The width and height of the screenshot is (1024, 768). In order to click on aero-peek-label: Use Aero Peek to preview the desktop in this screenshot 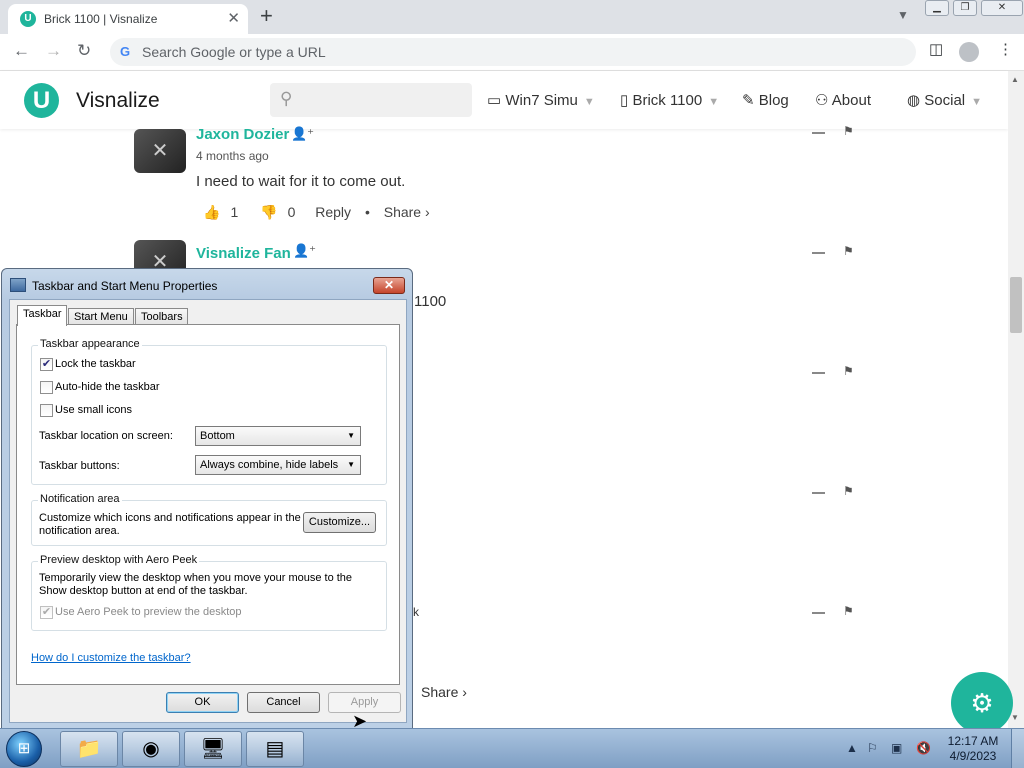, I will do `click(148, 612)`.